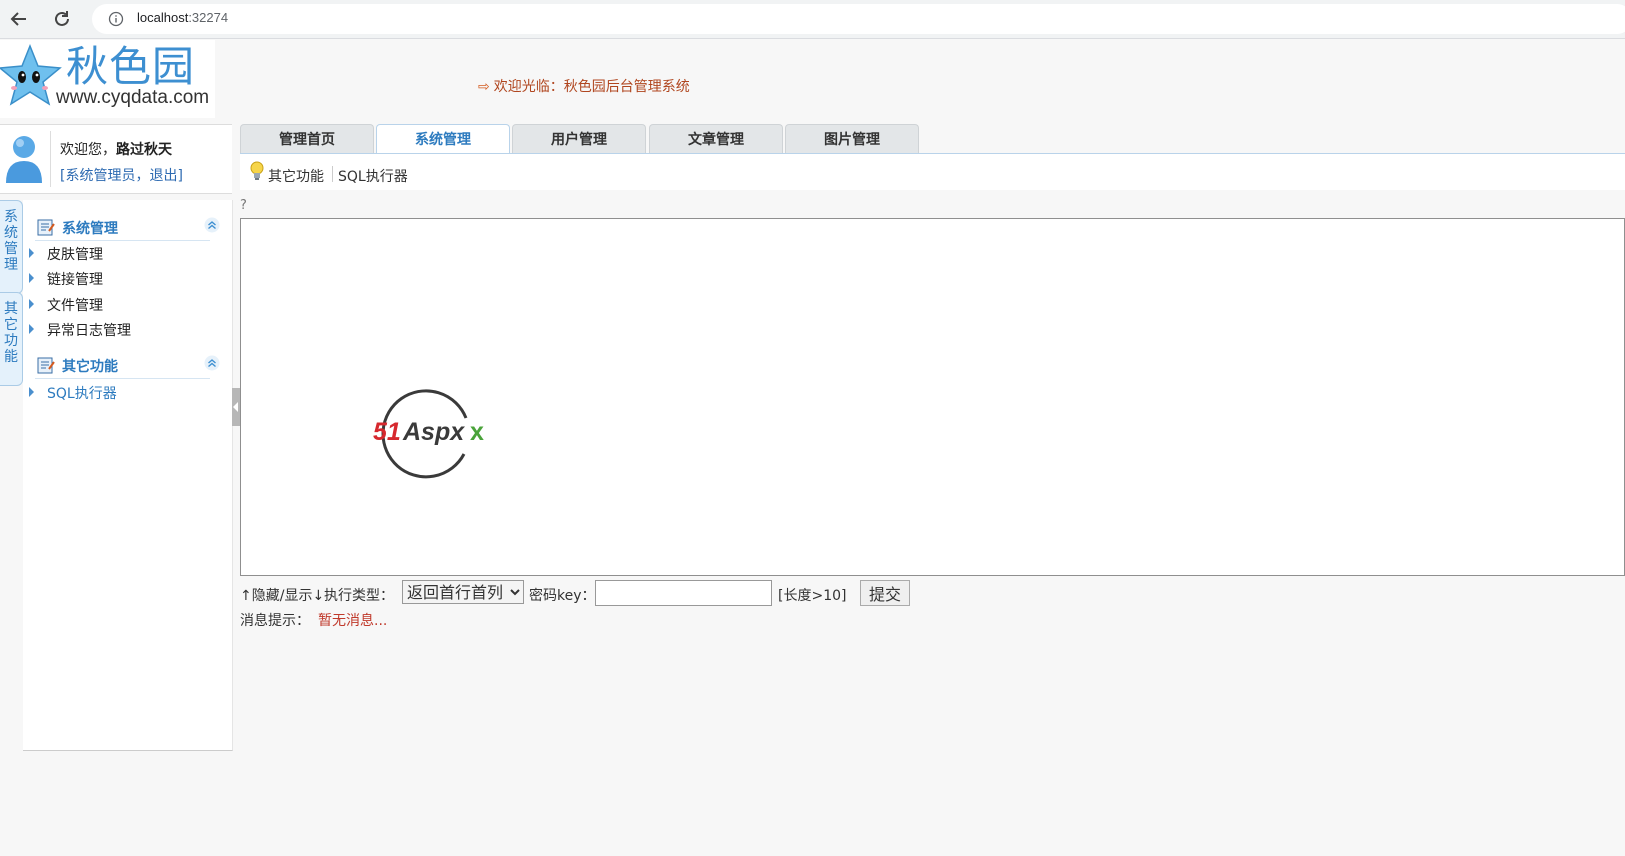 This screenshot has height=856, width=1625. I want to click on menu-item-links: 链接管理, so click(124, 278).